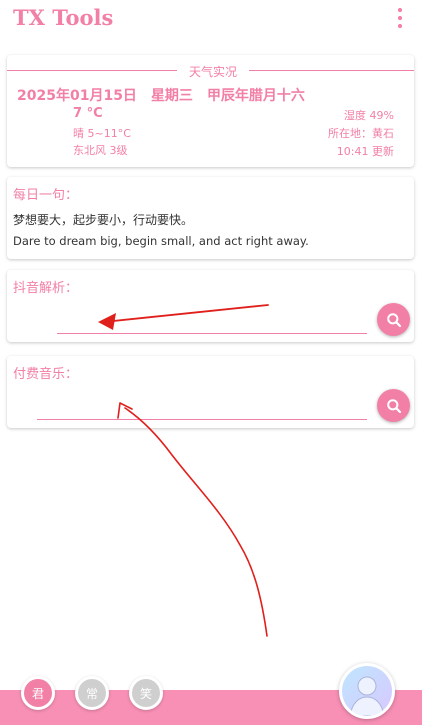  I want to click on weather-header: 天气实况, so click(210, 71).